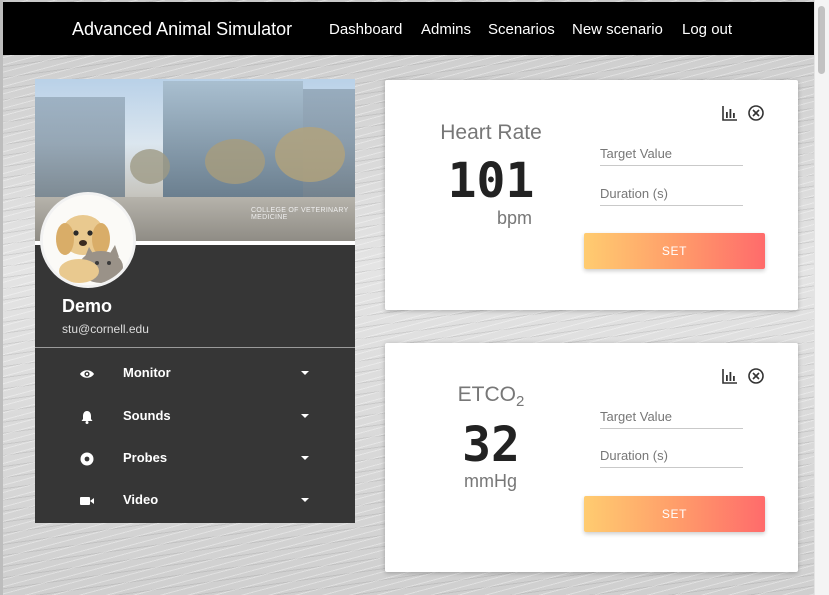 The width and height of the screenshot is (829, 595). Describe the element at coordinates (617, 29) in the screenshot. I see `nav-new-scenario: New scenario` at that location.